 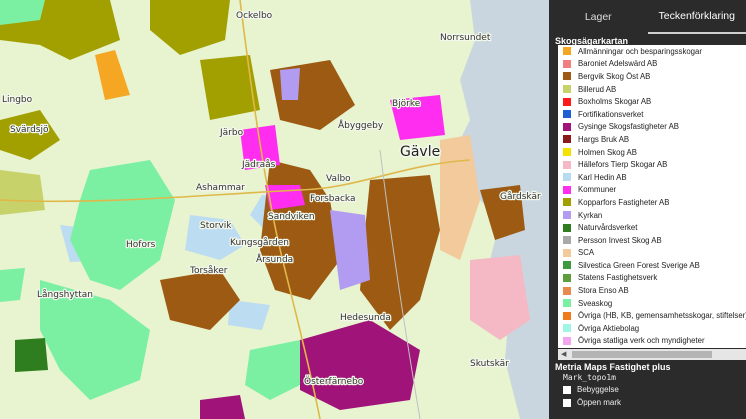 I want to click on place-label: Skutskär, so click(x=489, y=364).